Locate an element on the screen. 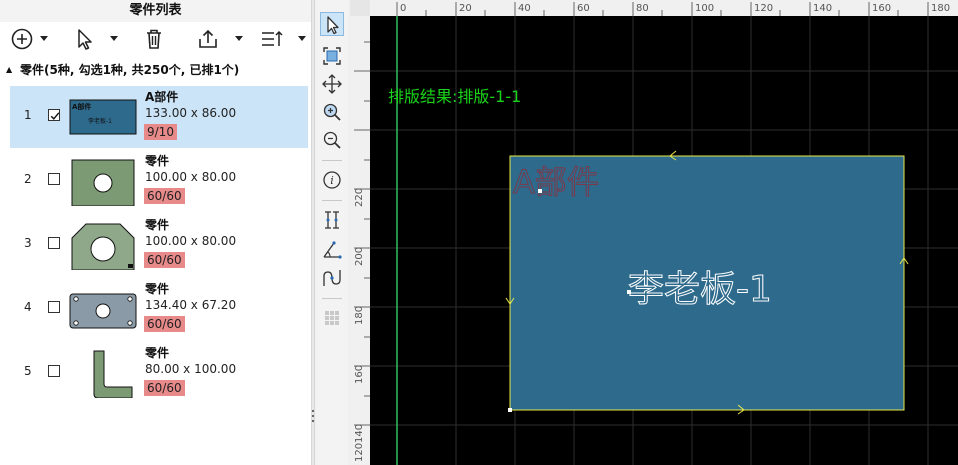 The width and height of the screenshot is (958, 465). export-dropdown-icon is located at coordinates (239, 39).